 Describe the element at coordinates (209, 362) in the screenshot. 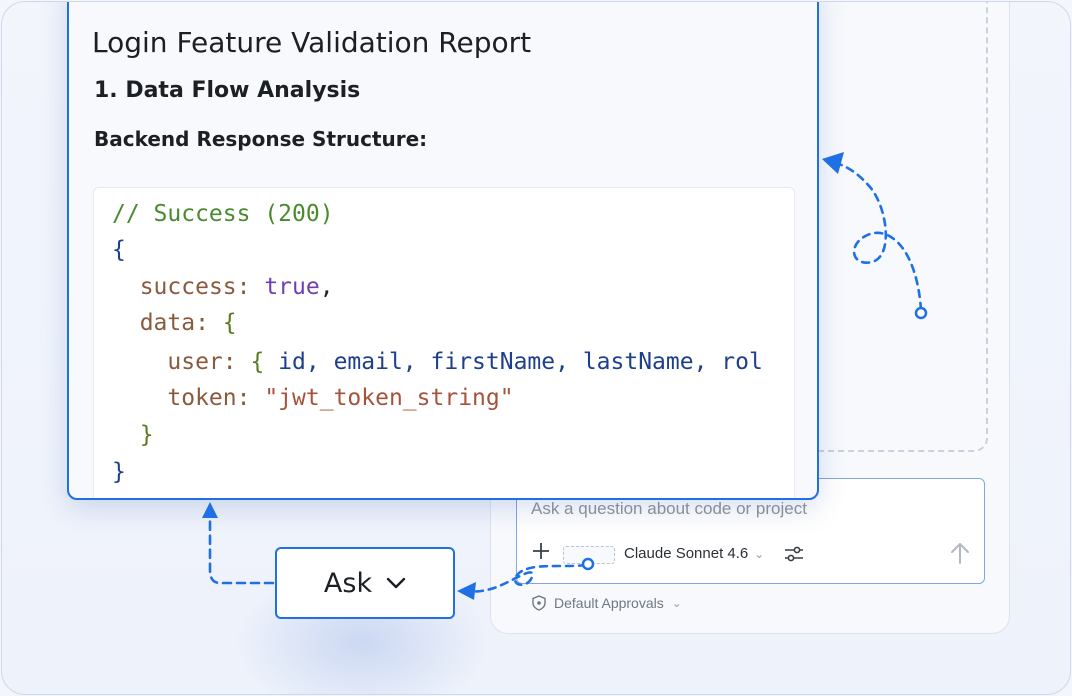

I see `code-key: user:` at that location.